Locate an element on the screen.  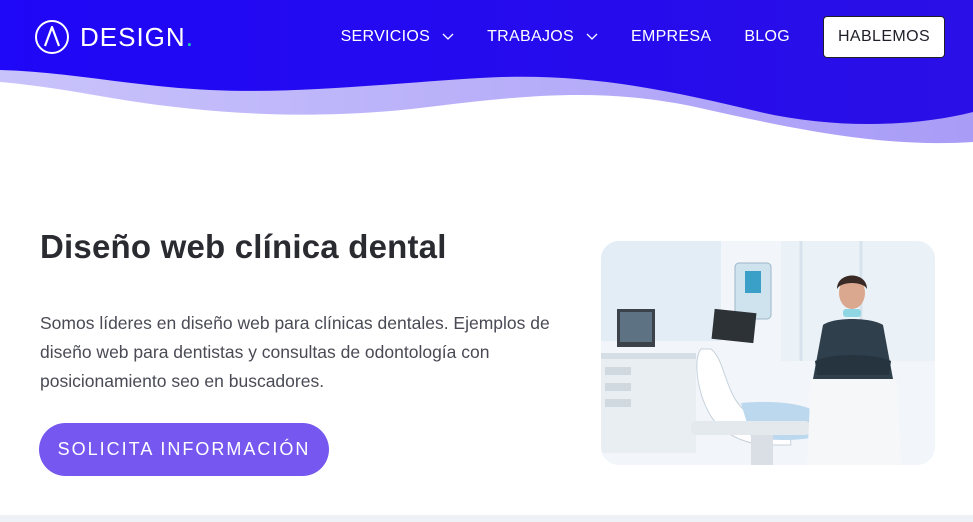
section-divider is located at coordinates (486, 518).